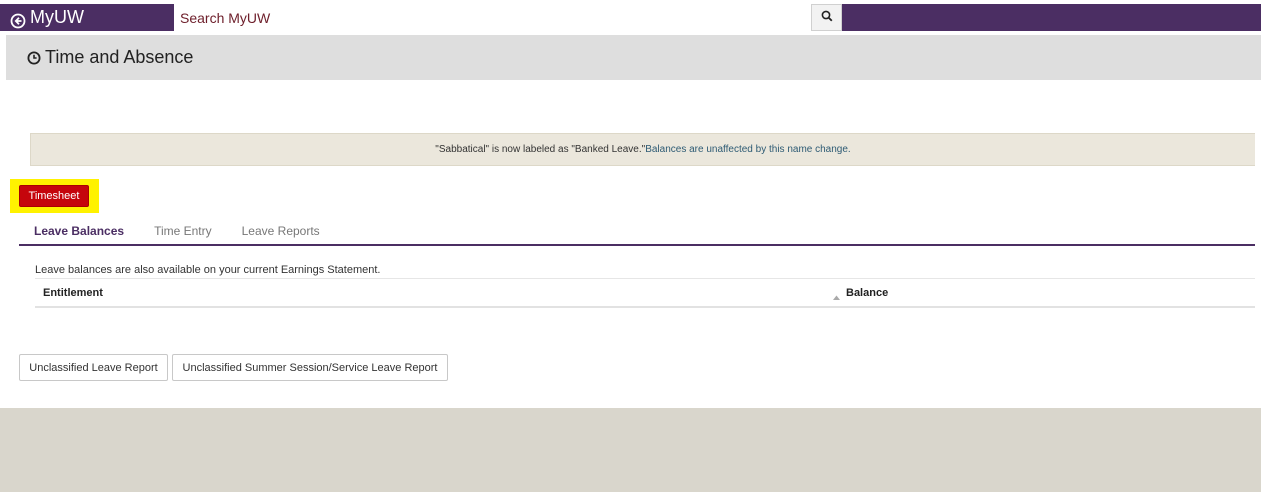 This screenshot has height=492, width=1261. I want to click on tab-bar: Leave Balances Time Entry Leave Reports, so click(637, 232).